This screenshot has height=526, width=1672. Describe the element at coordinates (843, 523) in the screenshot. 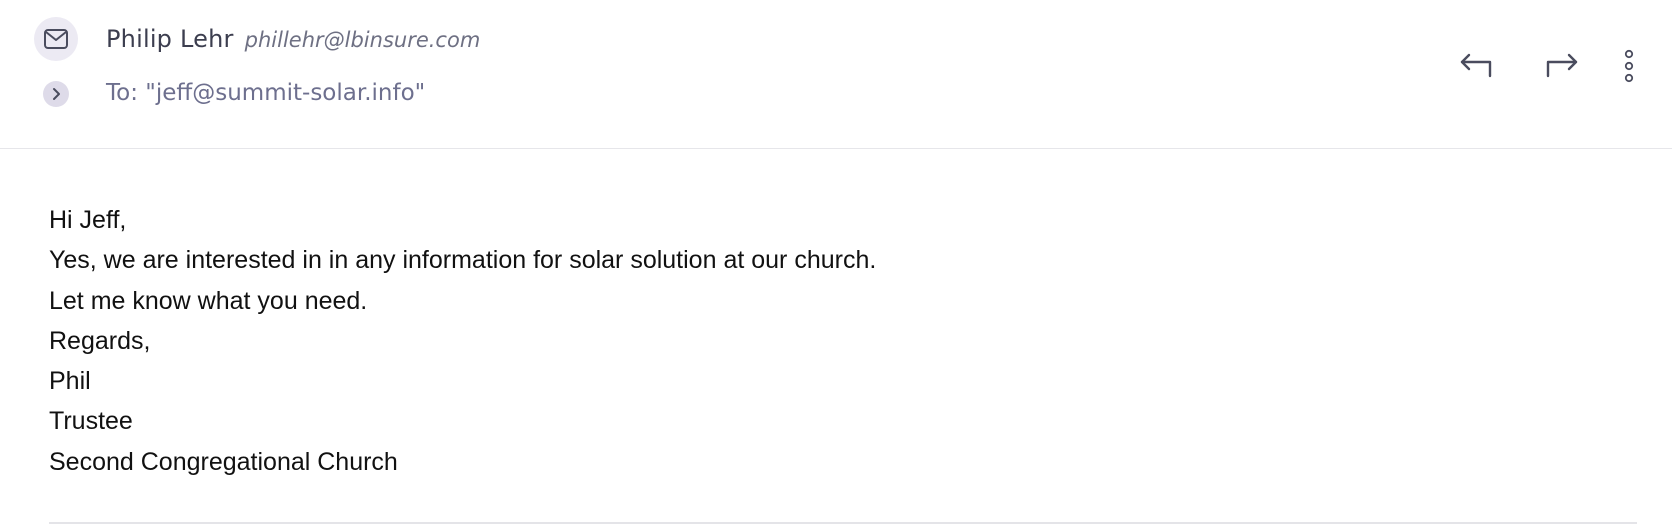

I see `bottom-divider` at that location.